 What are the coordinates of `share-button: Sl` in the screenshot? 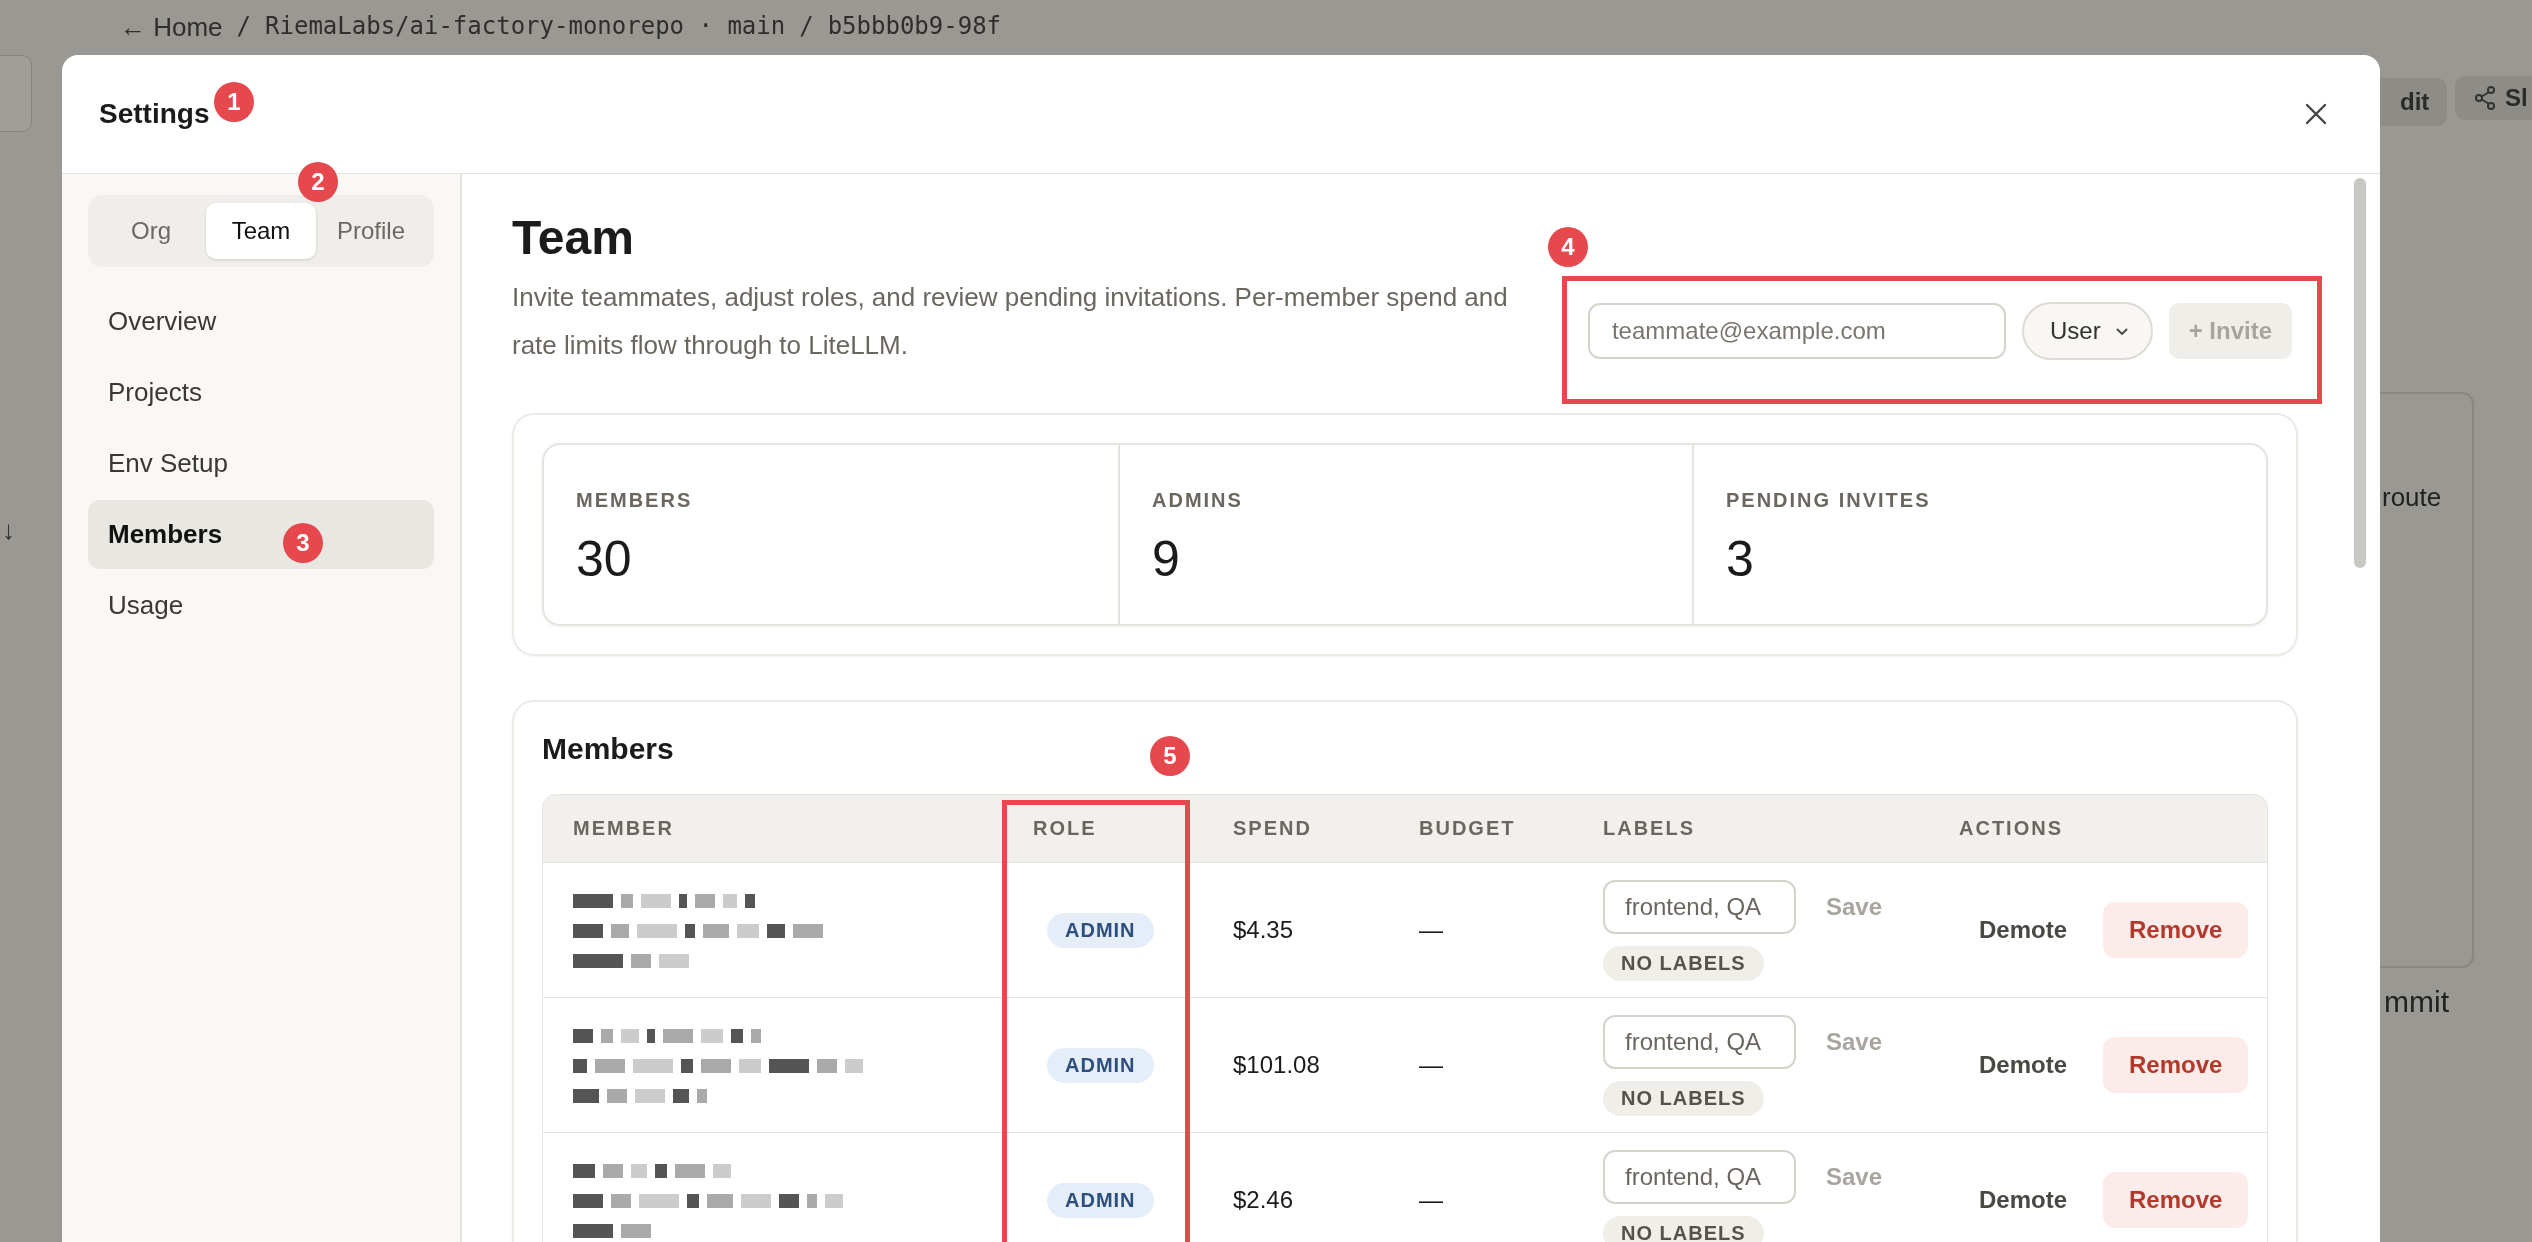 It's located at (2493, 98).